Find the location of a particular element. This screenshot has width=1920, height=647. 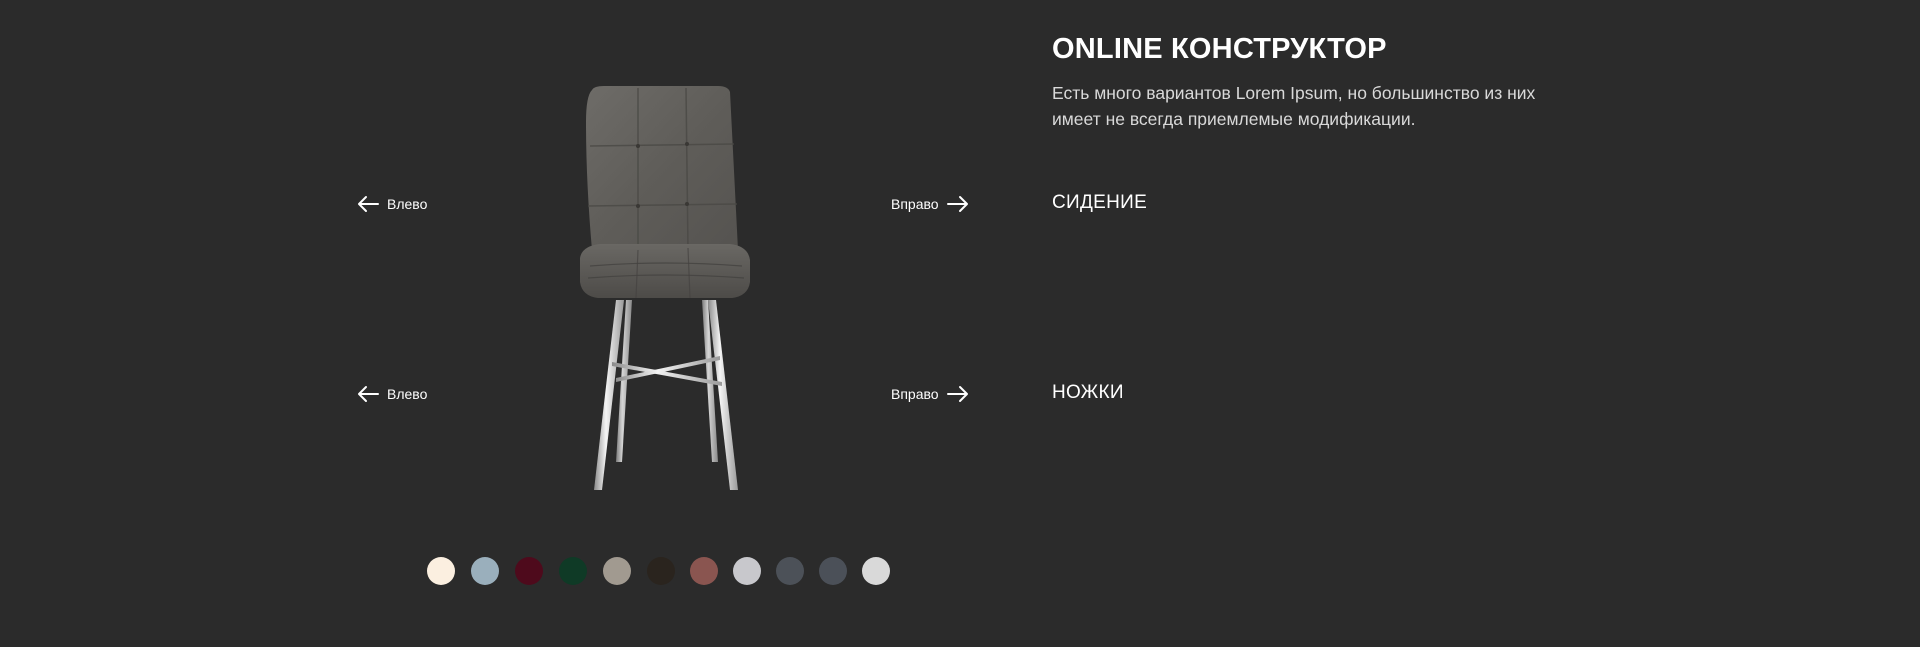

chair-image is located at coordinates (670, 287).